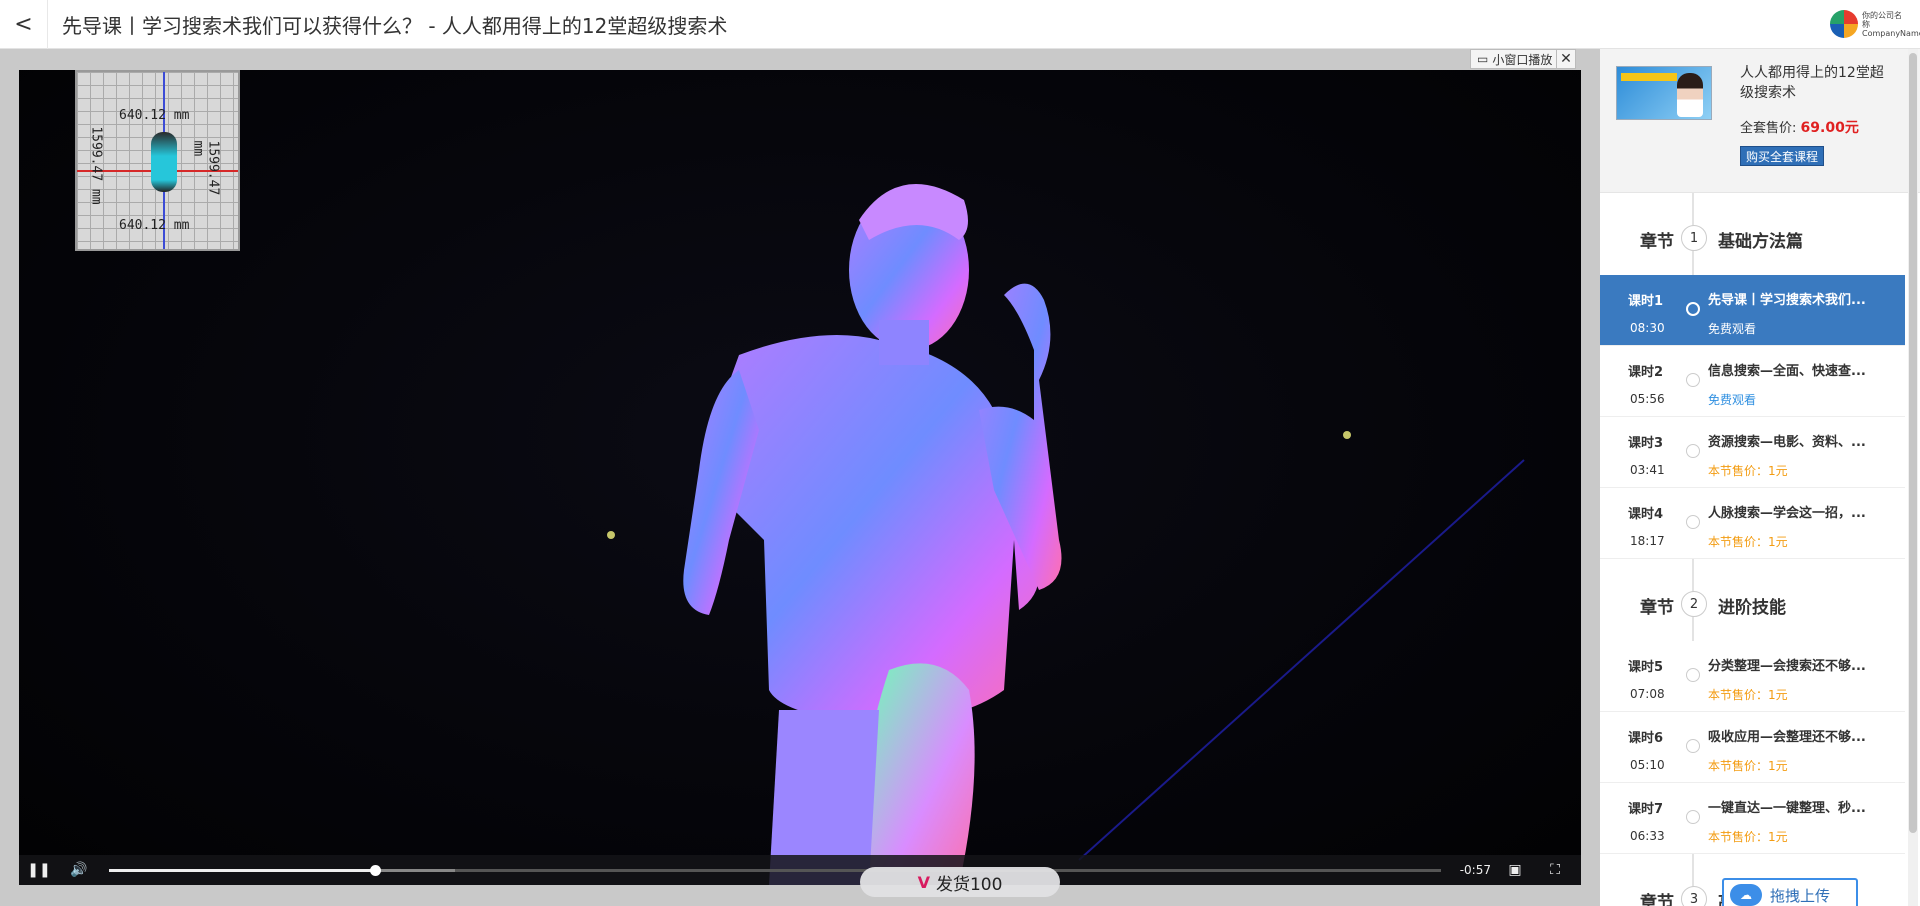 The image size is (1920, 906). I want to click on company-logo: 你的公司名称 CompanyName, so click(1875, 24).